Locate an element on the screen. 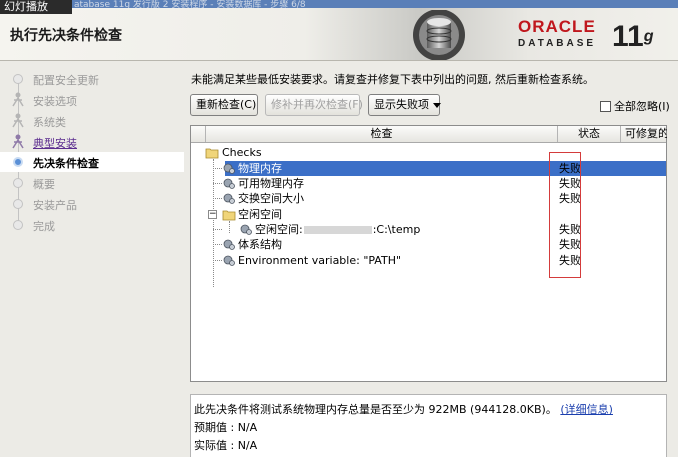 The image size is (678, 457). row-label: 空闲空间 is located at coordinates (260, 214).